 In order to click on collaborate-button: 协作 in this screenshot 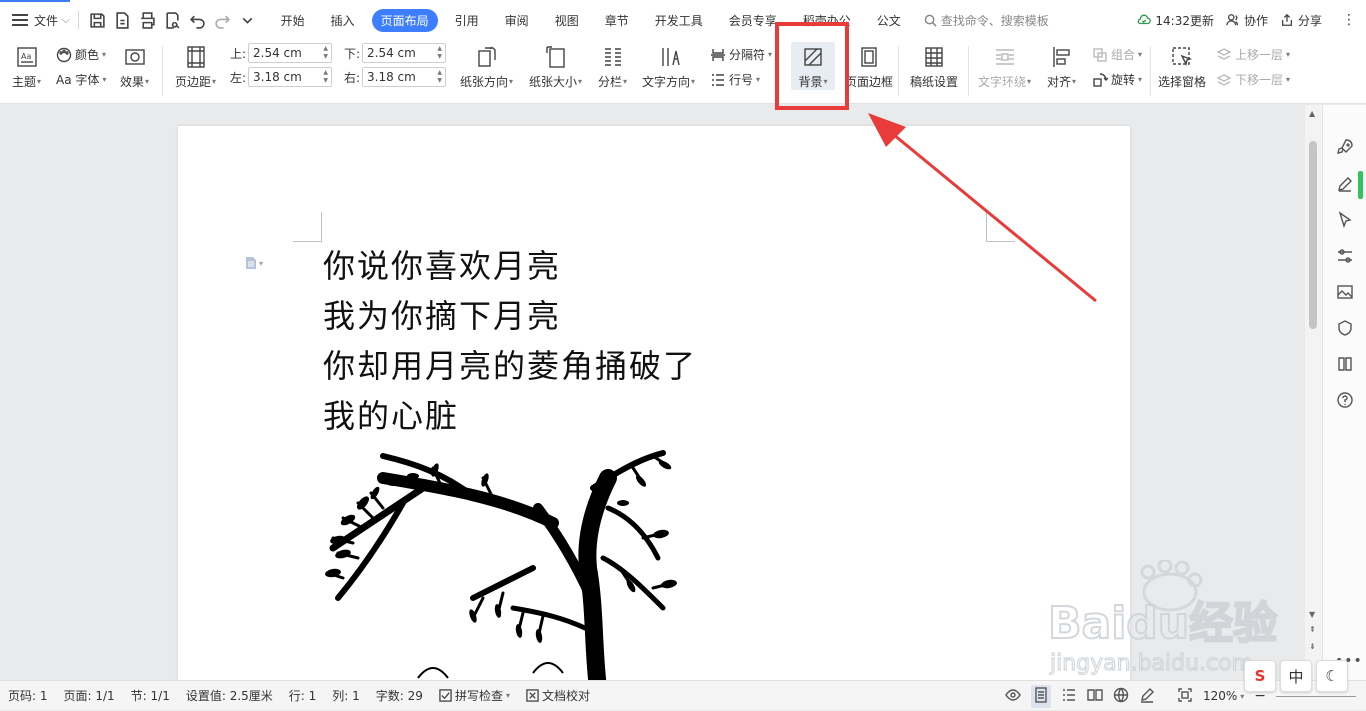, I will do `click(1247, 20)`.